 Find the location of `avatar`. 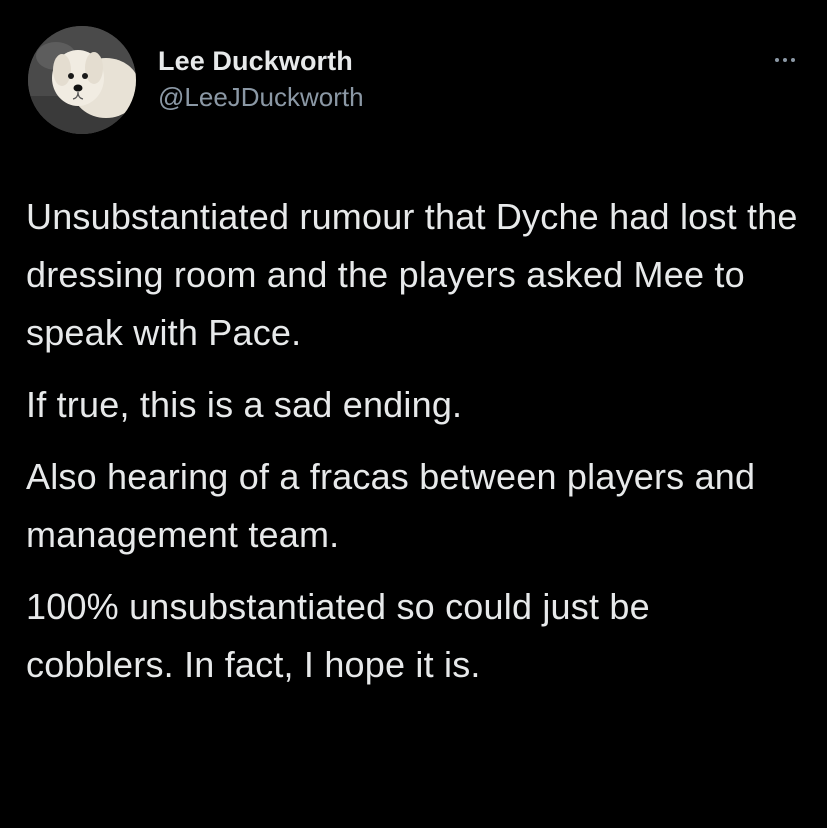

avatar is located at coordinates (82, 80).